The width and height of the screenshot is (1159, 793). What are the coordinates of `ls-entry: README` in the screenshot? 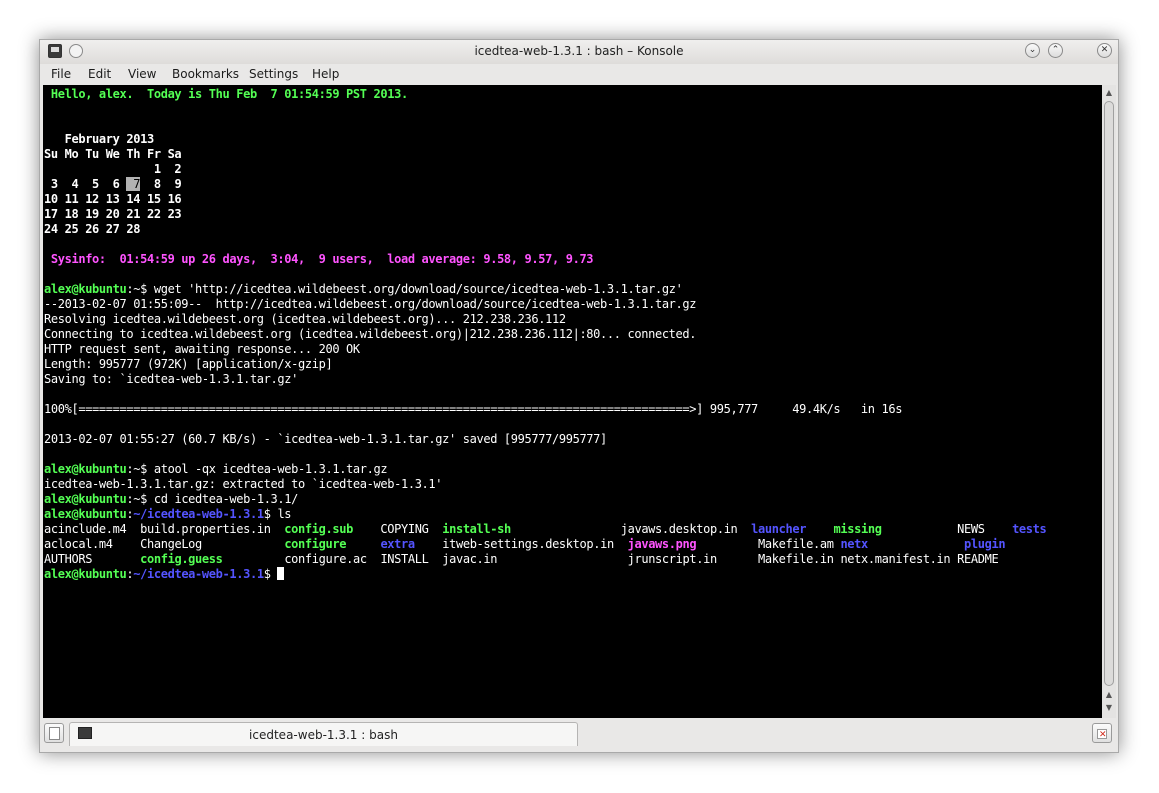 It's located at (978, 559).